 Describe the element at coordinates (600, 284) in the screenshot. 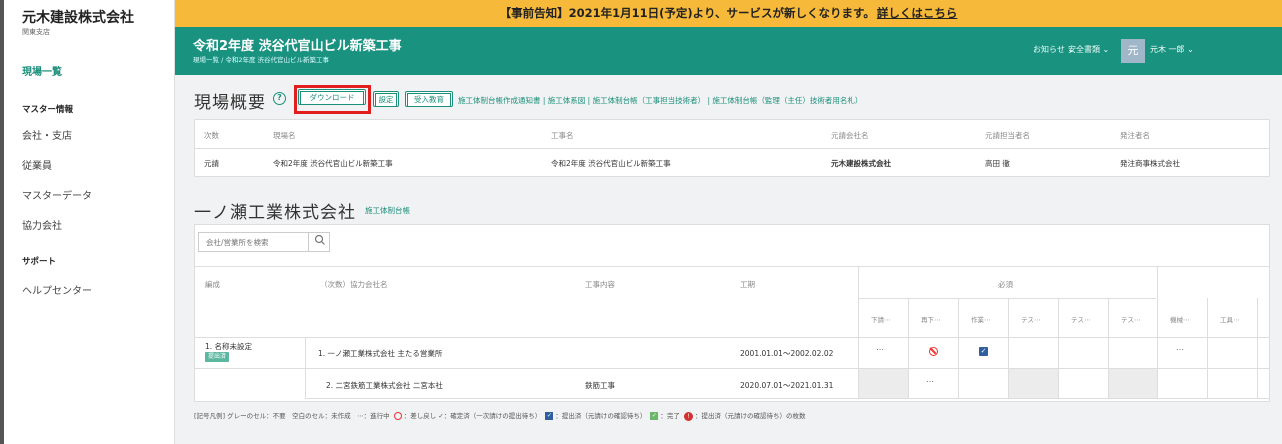

I see `col-work-content: 工事内容` at that location.